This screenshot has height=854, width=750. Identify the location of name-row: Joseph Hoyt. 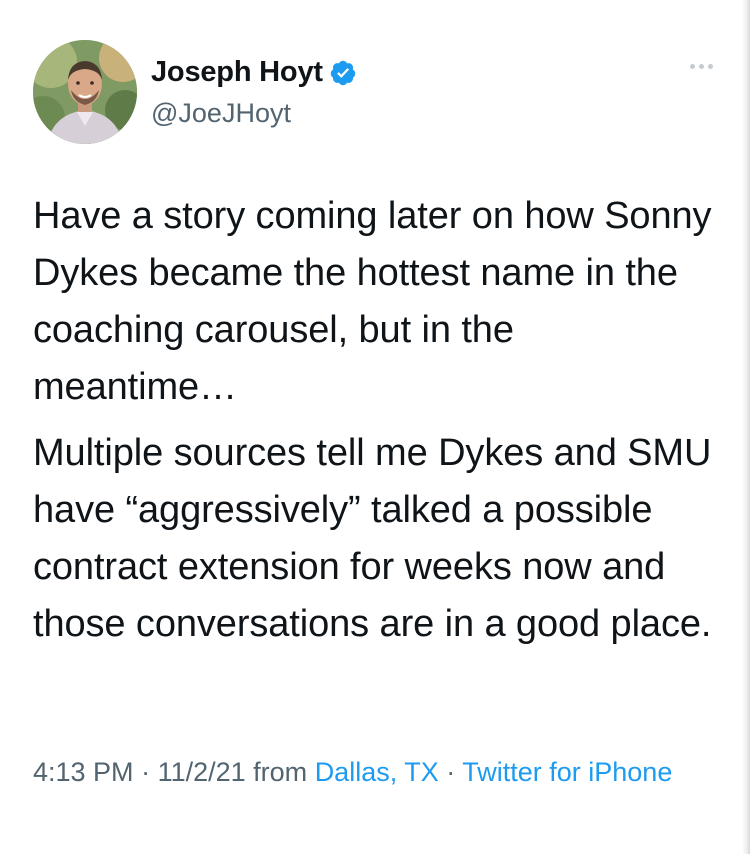
(254, 72).